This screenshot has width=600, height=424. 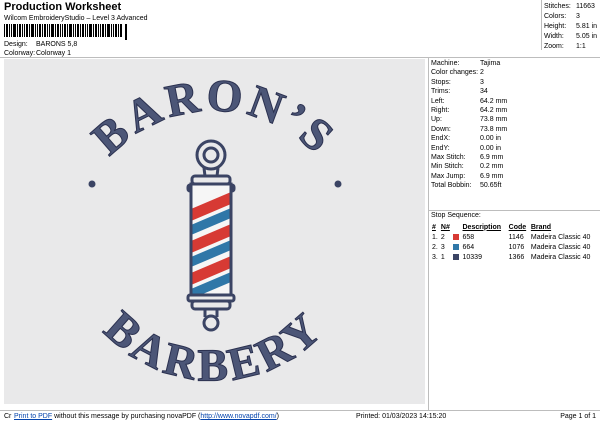 I want to click on print-to-pdf-link: Print to PDF, so click(x=33, y=416).